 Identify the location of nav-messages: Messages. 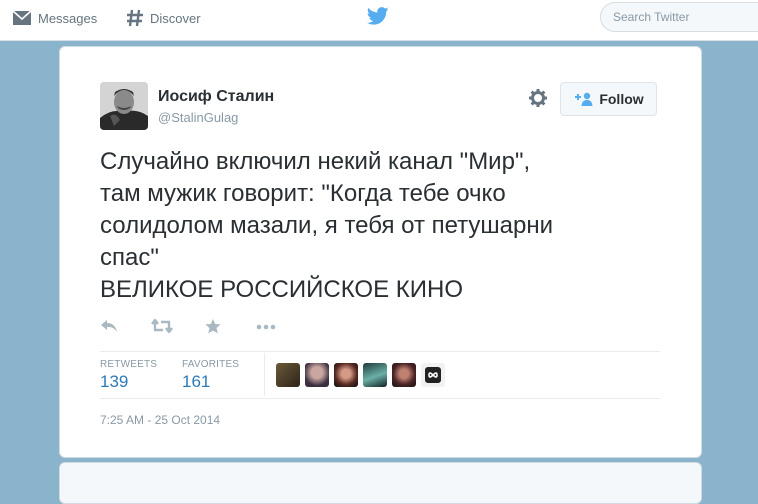
(54, 18).